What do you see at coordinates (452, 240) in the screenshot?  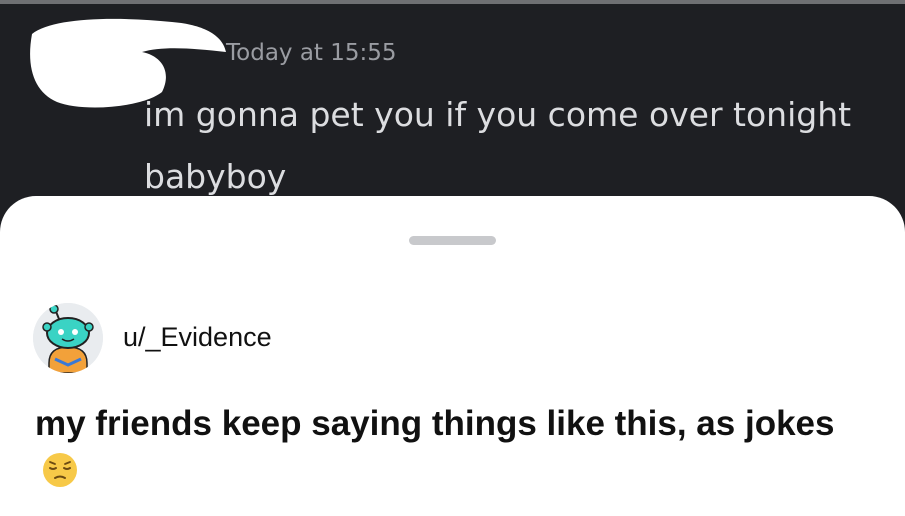 I see `sheet-drag-handle` at bounding box center [452, 240].